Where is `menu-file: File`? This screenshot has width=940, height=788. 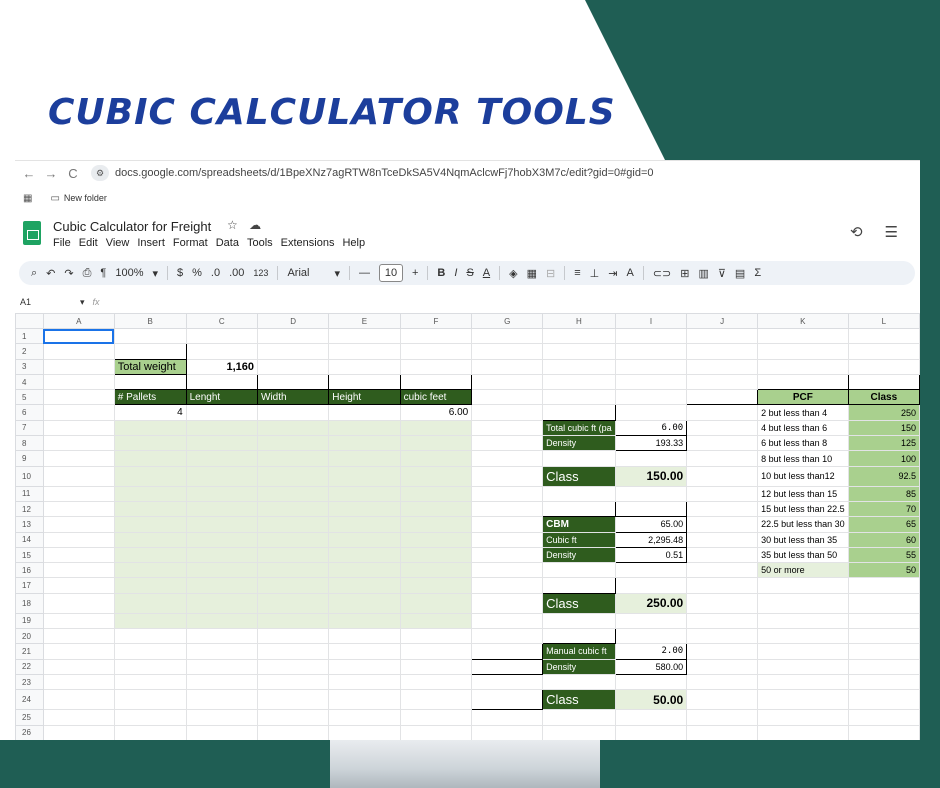
menu-file: File is located at coordinates (62, 243).